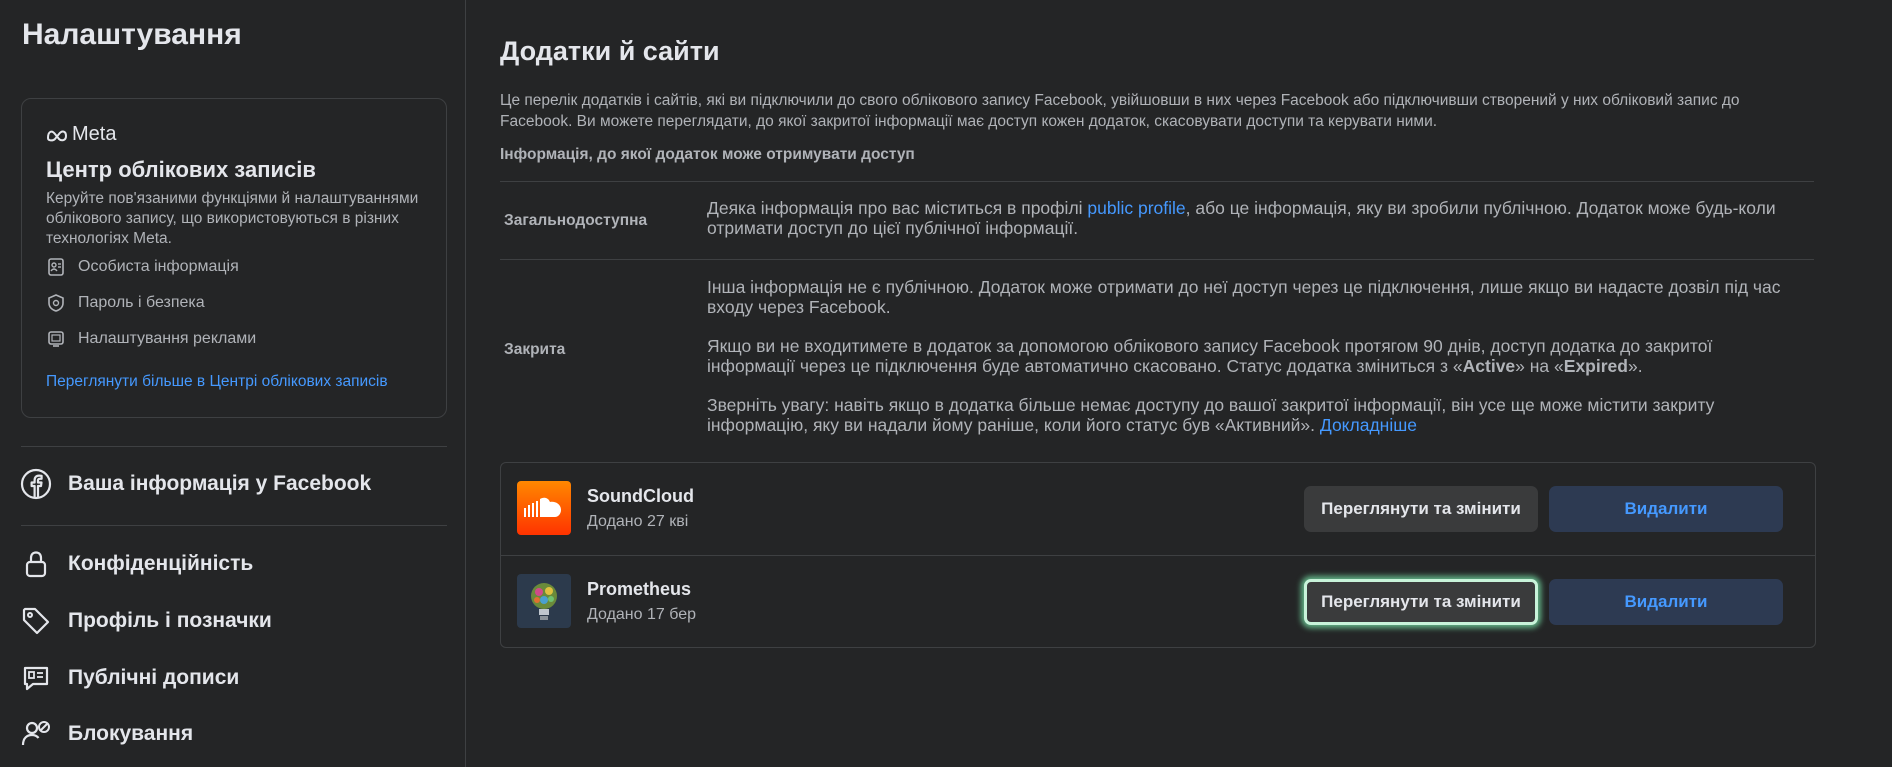  I want to click on app-added-date: Додано 17 бер, so click(641, 614).